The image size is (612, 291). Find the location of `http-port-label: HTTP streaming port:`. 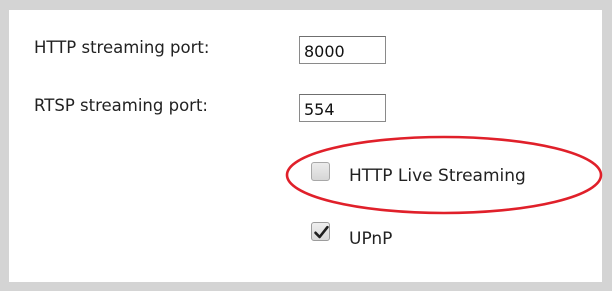

http-port-label: HTTP streaming port: is located at coordinates (122, 47).